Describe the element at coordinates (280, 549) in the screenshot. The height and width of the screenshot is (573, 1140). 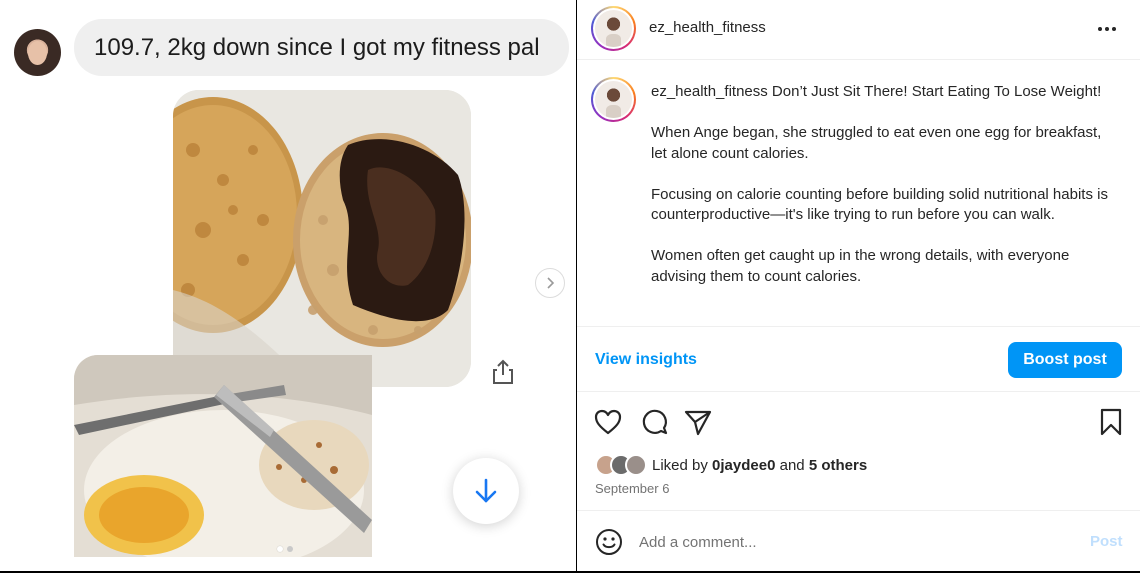
I see `carousel-dot-active` at that location.